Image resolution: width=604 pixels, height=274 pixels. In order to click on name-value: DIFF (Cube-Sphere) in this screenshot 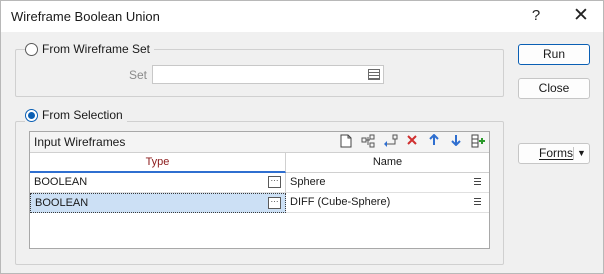, I will do `click(340, 202)`.